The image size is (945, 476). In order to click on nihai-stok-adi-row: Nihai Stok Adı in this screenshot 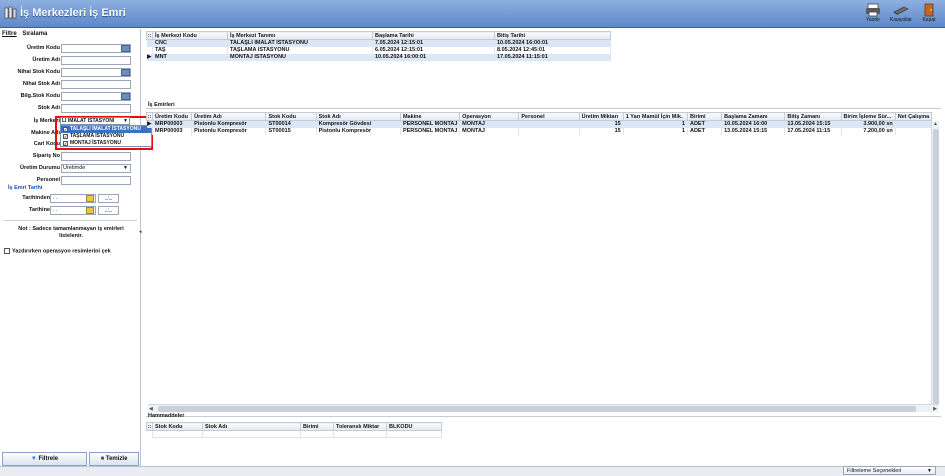, I will do `click(70, 85)`.